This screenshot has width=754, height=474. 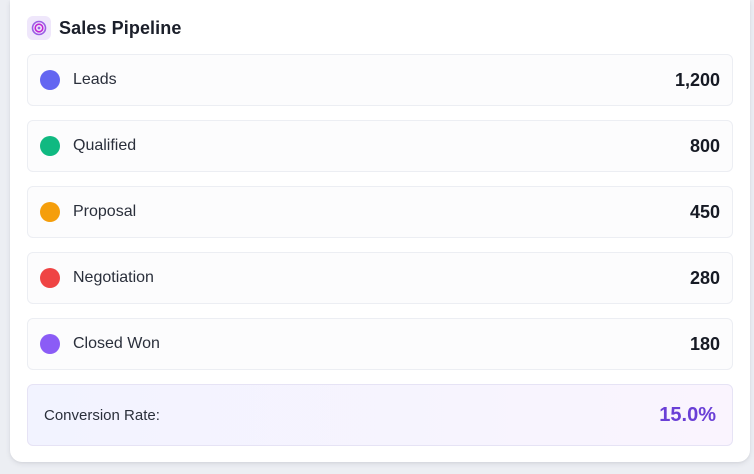 I want to click on pipeline-stage-qualified: Qualified 800, so click(x=380, y=146).